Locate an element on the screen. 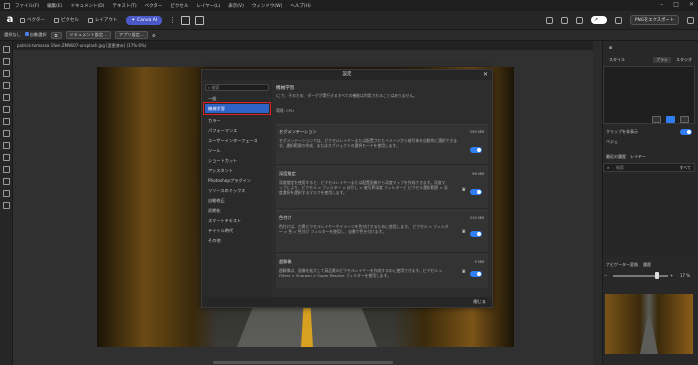  menu-pixel: ピクセル is located at coordinates (179, 6).